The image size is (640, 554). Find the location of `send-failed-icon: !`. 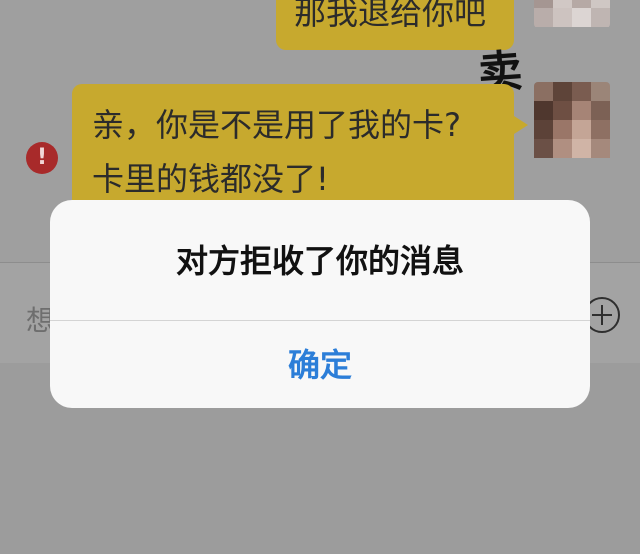

send-failed-icon: ! is located at coordinates (42, 158).